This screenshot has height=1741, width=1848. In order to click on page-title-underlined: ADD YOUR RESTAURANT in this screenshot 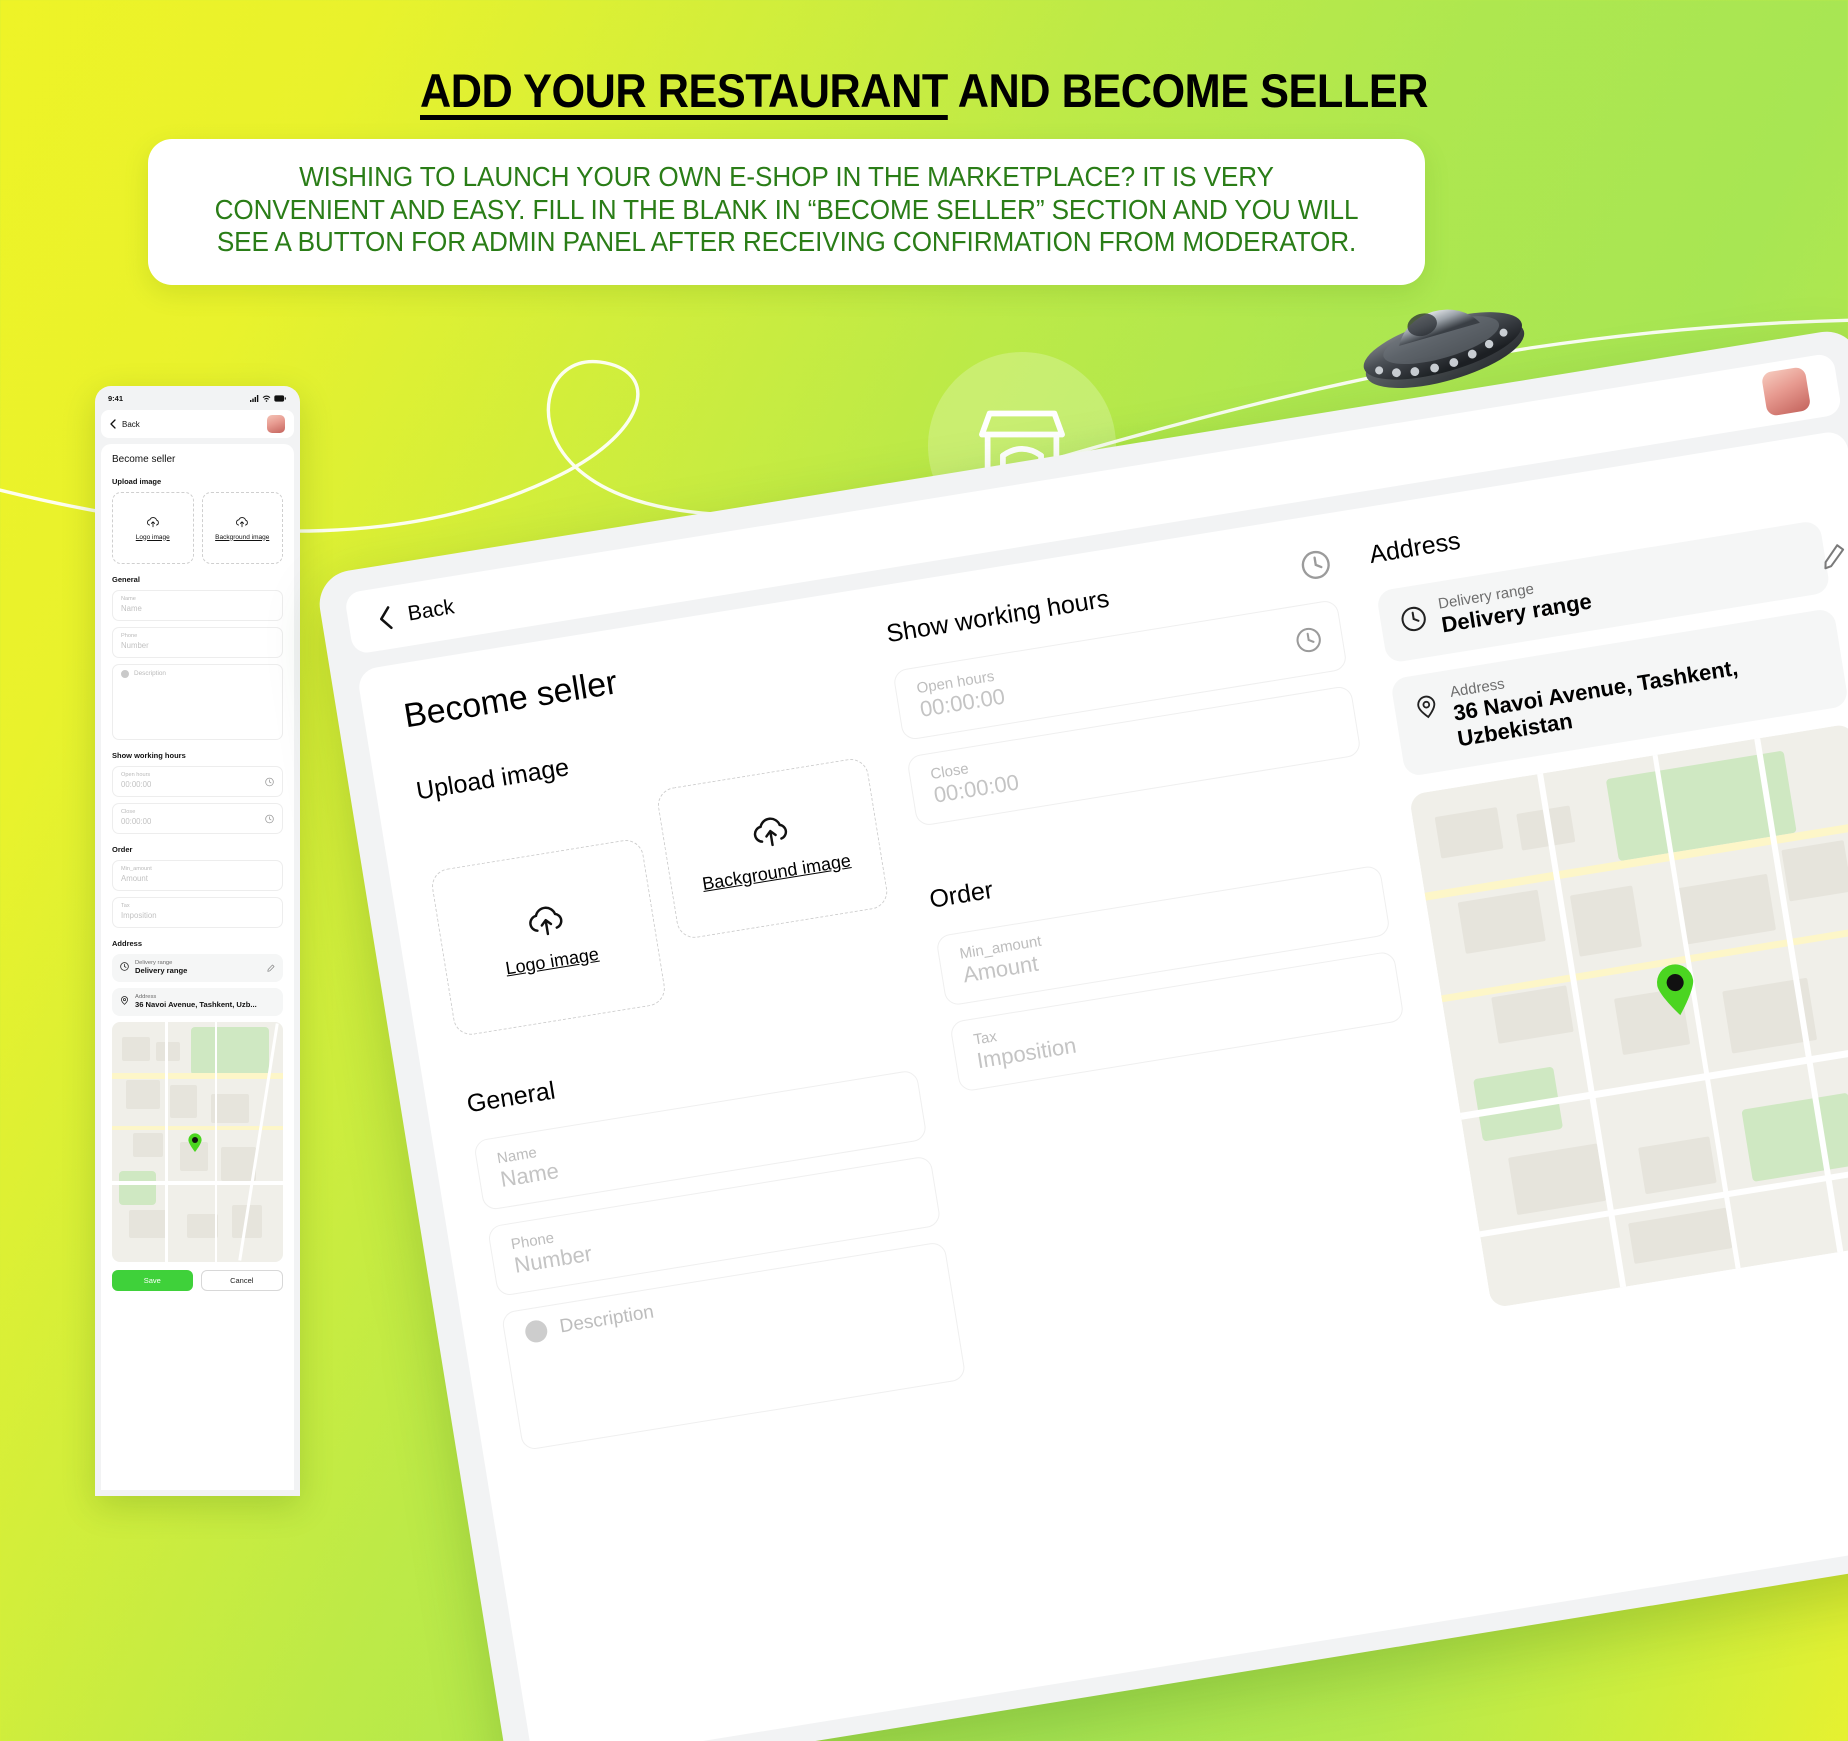, I will do `click(684, 90)`.